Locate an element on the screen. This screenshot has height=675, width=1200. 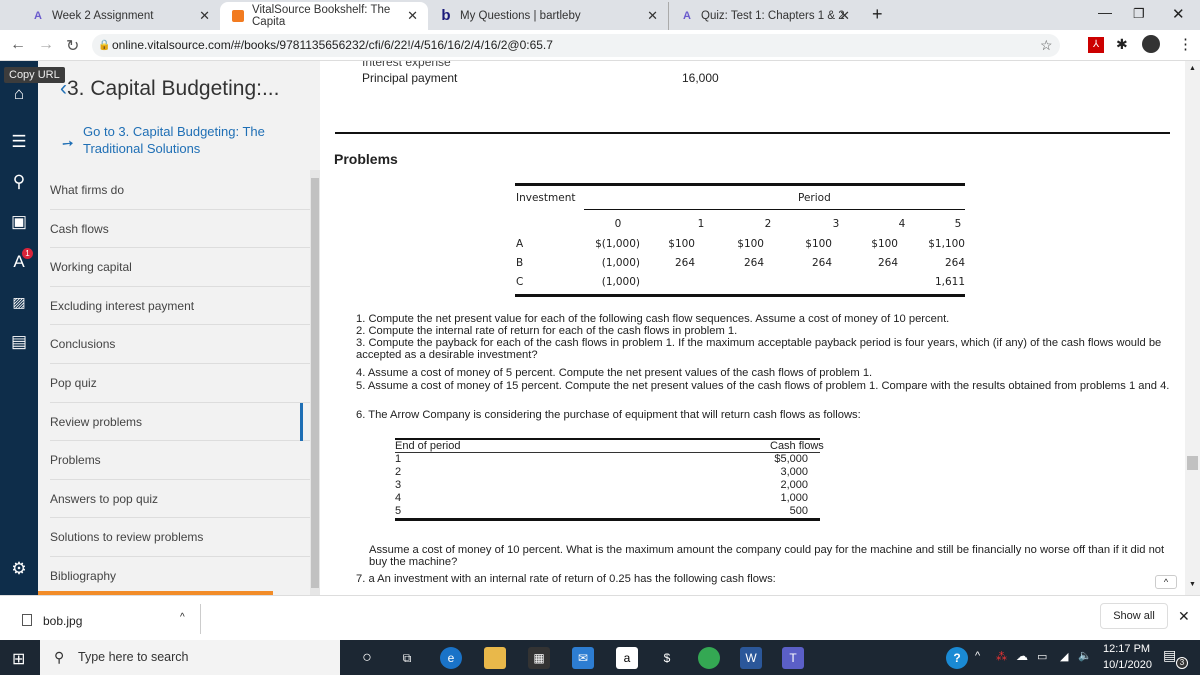
toc-item-working-capital: Working capital is located at coordinates (181, 267).